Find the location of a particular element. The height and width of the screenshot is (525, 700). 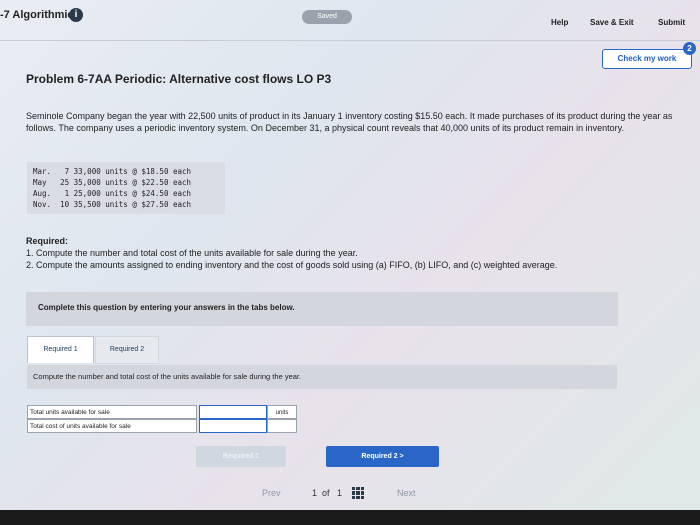

required-heading: Required: is located at coordinates (47, 241).